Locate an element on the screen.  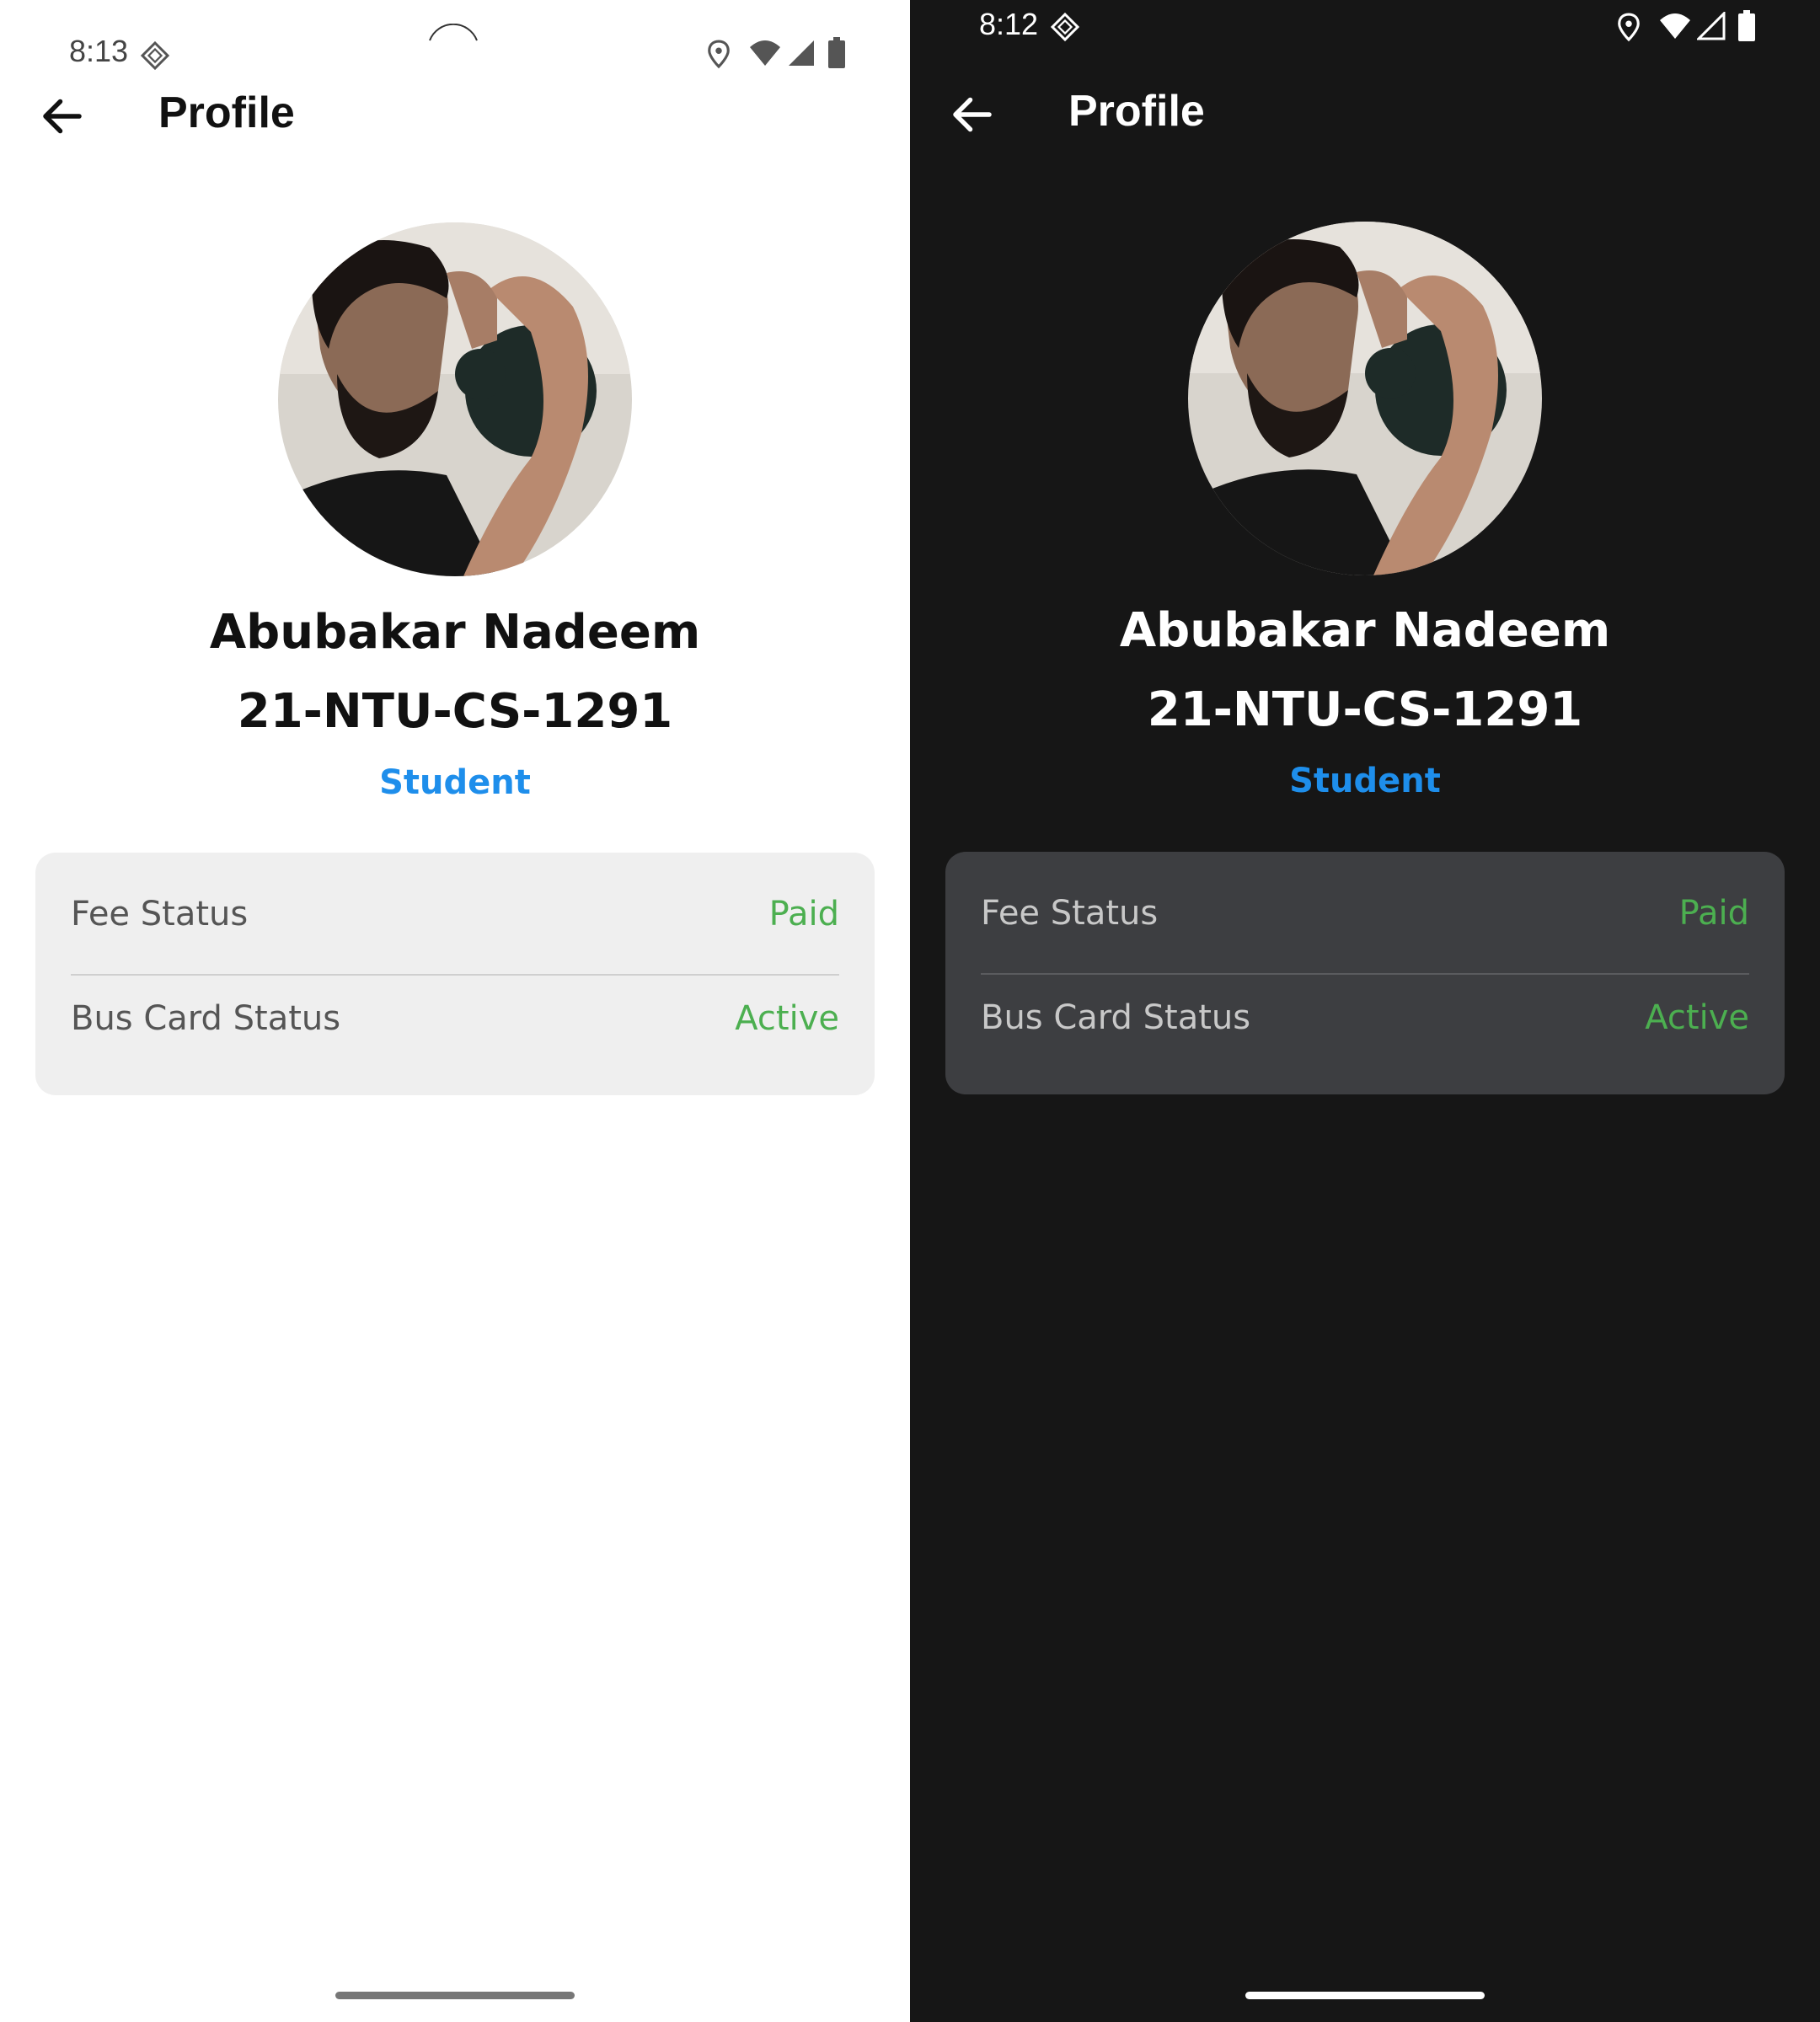
status-time: 8:12 is located at coordinates (1009, 24).